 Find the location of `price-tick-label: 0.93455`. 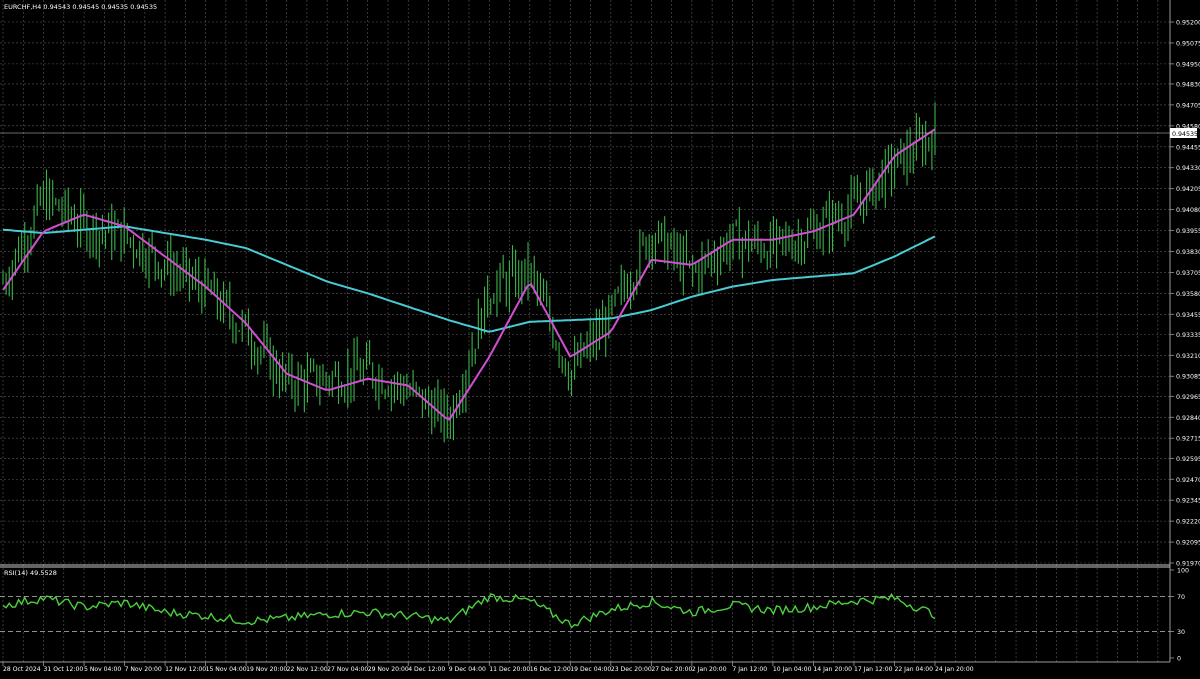

price-tick-label: 0.93455 is located at coordinates (1188, 315).